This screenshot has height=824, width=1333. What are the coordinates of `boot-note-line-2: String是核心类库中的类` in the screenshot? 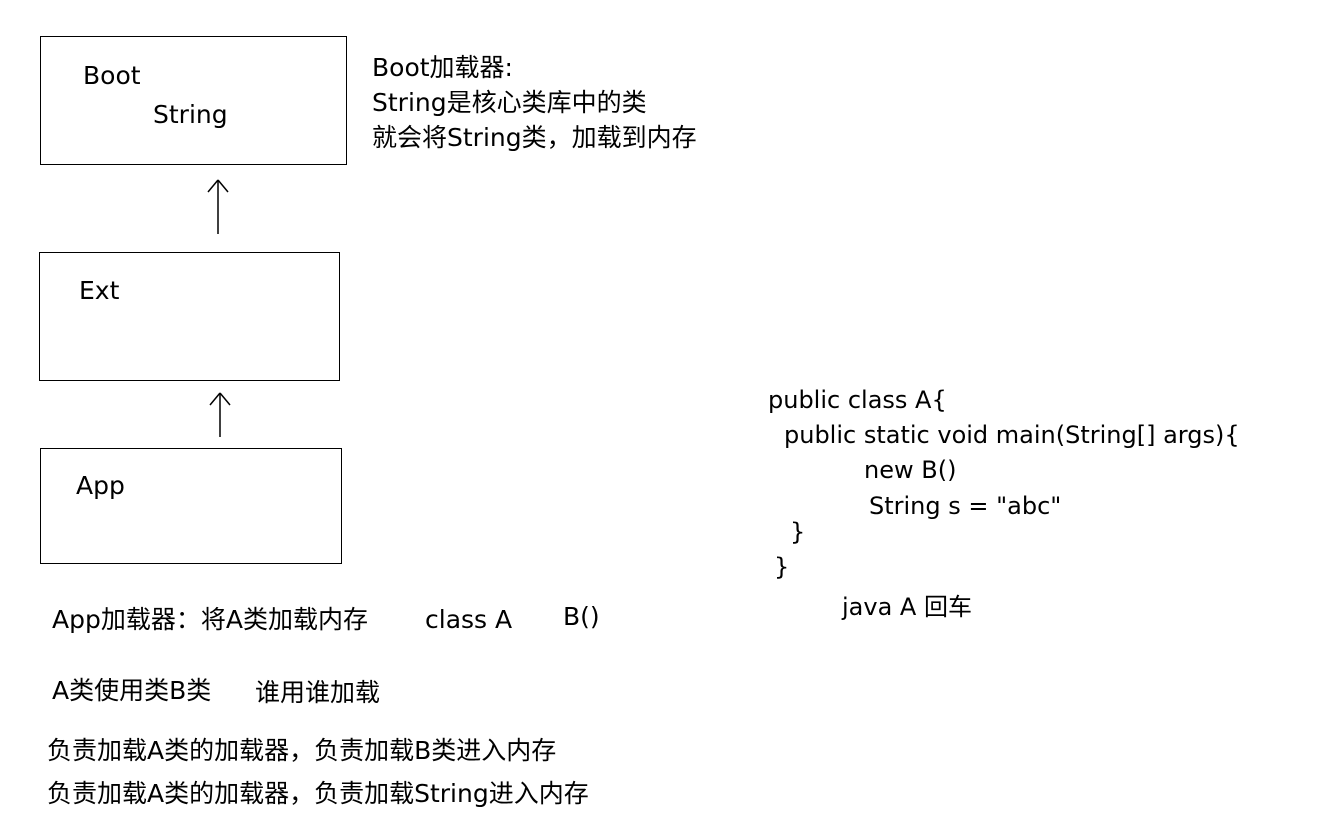 It's located at (509, 102).